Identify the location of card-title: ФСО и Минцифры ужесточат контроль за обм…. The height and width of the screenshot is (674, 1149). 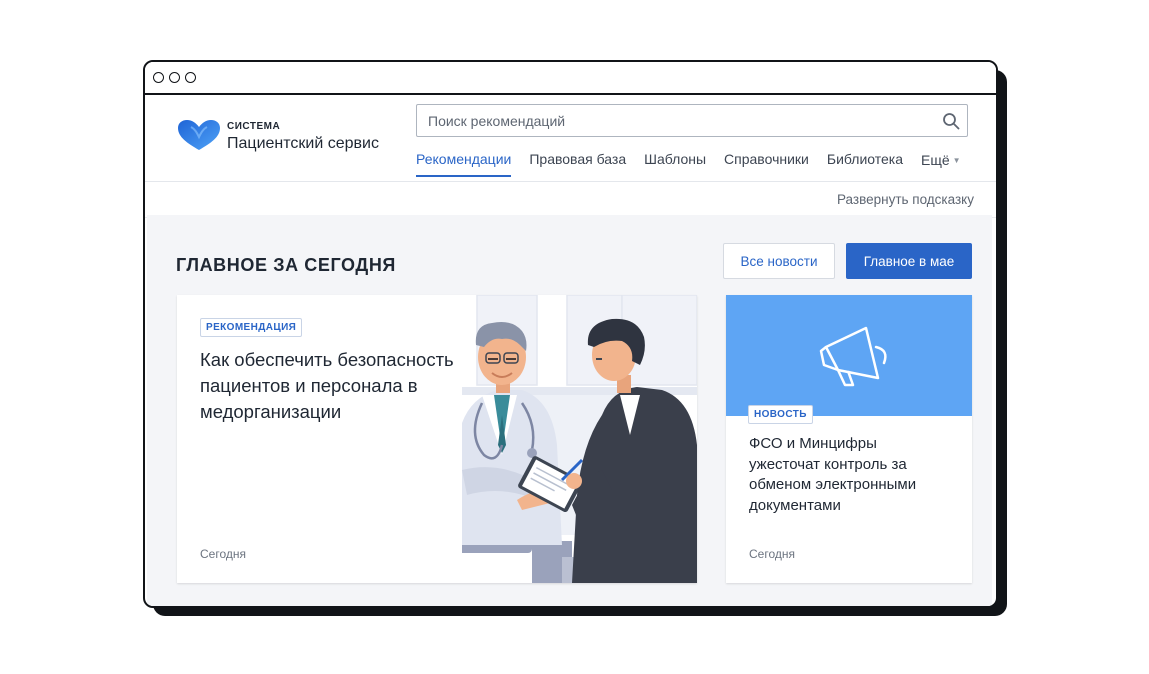
(833, 474).